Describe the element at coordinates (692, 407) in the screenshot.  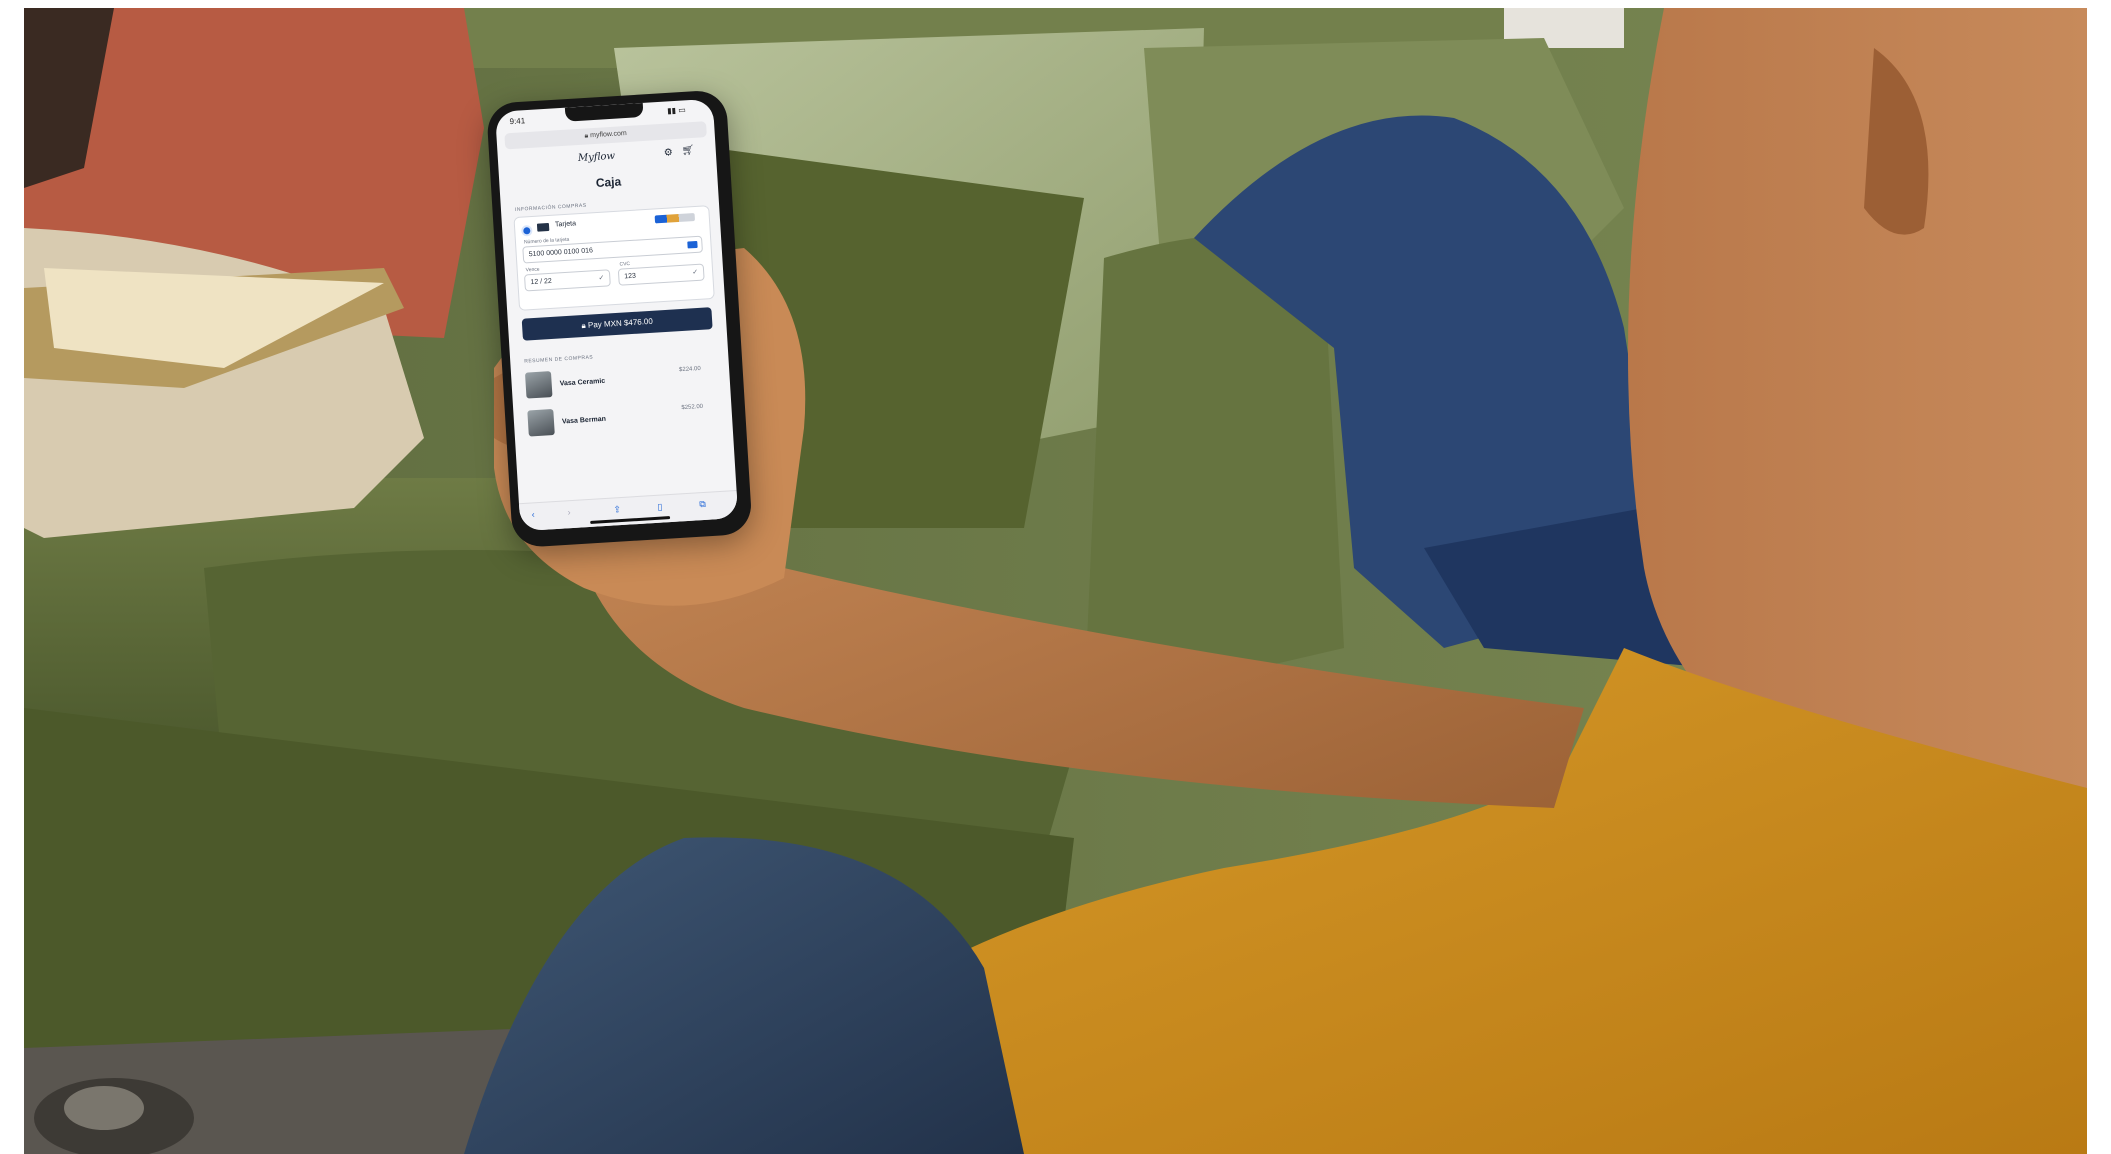
I see `item-price: $252.00` at that location.